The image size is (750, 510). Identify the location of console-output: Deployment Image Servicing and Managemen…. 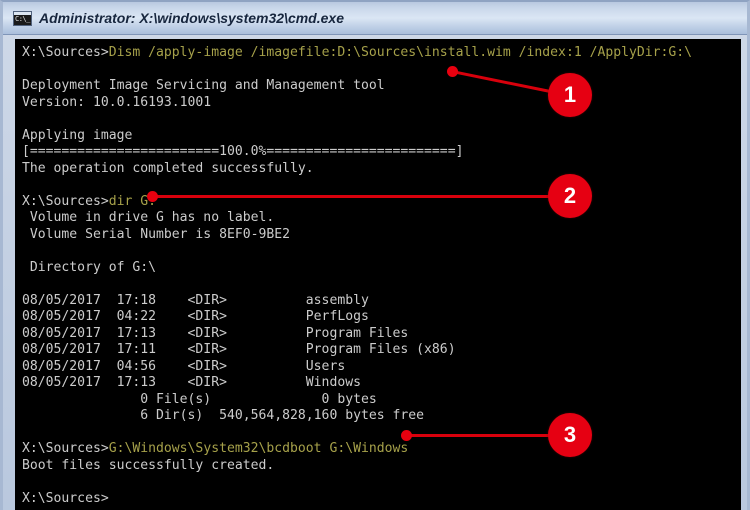
(203, 85).